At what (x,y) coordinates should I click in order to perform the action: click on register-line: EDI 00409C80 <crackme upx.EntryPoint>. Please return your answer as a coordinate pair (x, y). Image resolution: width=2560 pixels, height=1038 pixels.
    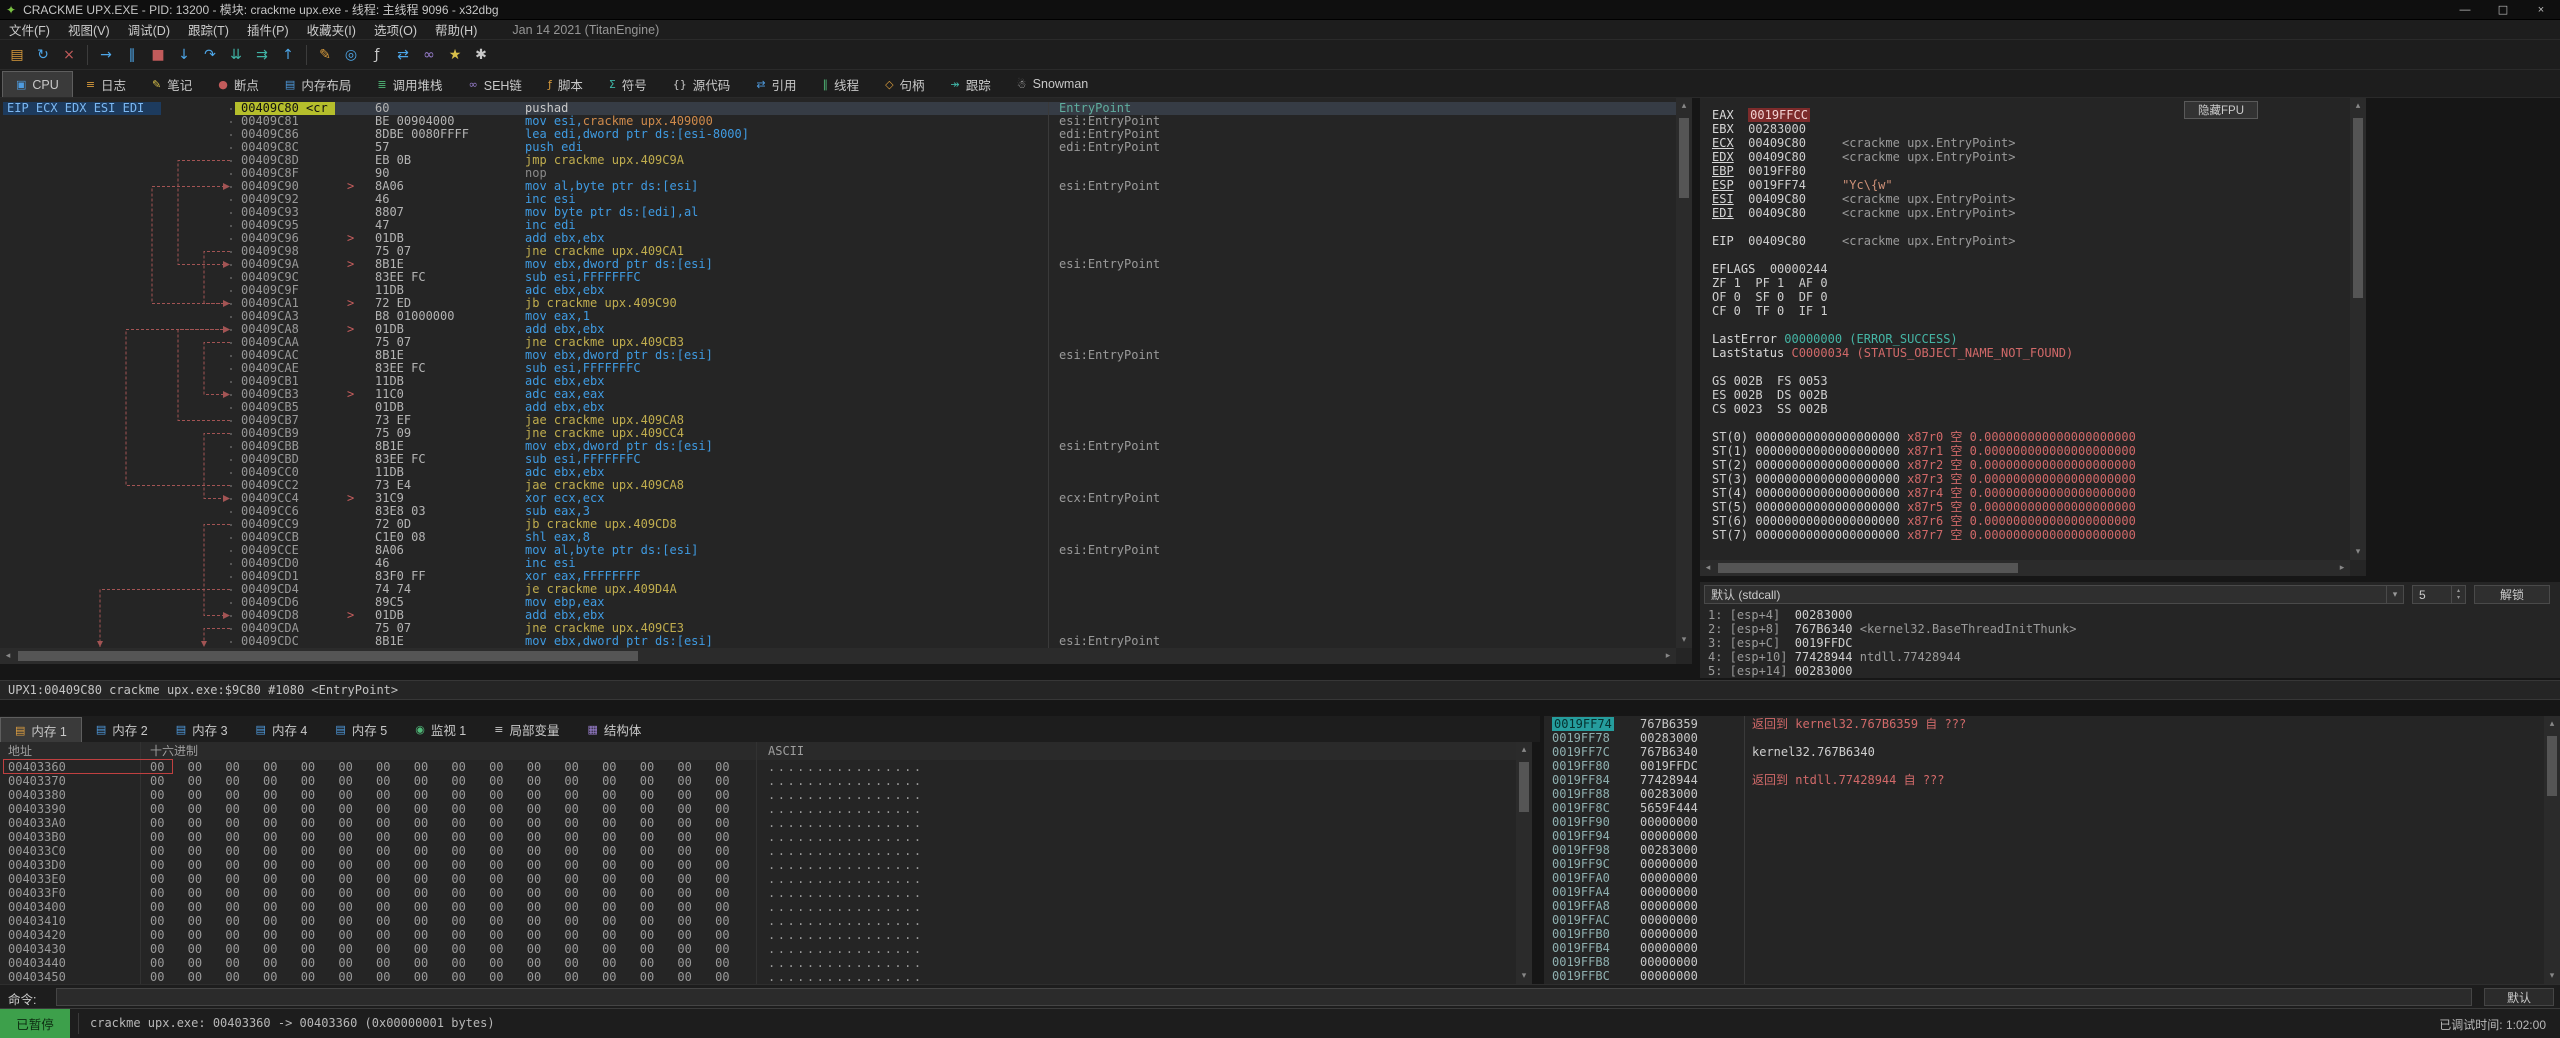
    Looking at the image, I should click on (1924, 213).